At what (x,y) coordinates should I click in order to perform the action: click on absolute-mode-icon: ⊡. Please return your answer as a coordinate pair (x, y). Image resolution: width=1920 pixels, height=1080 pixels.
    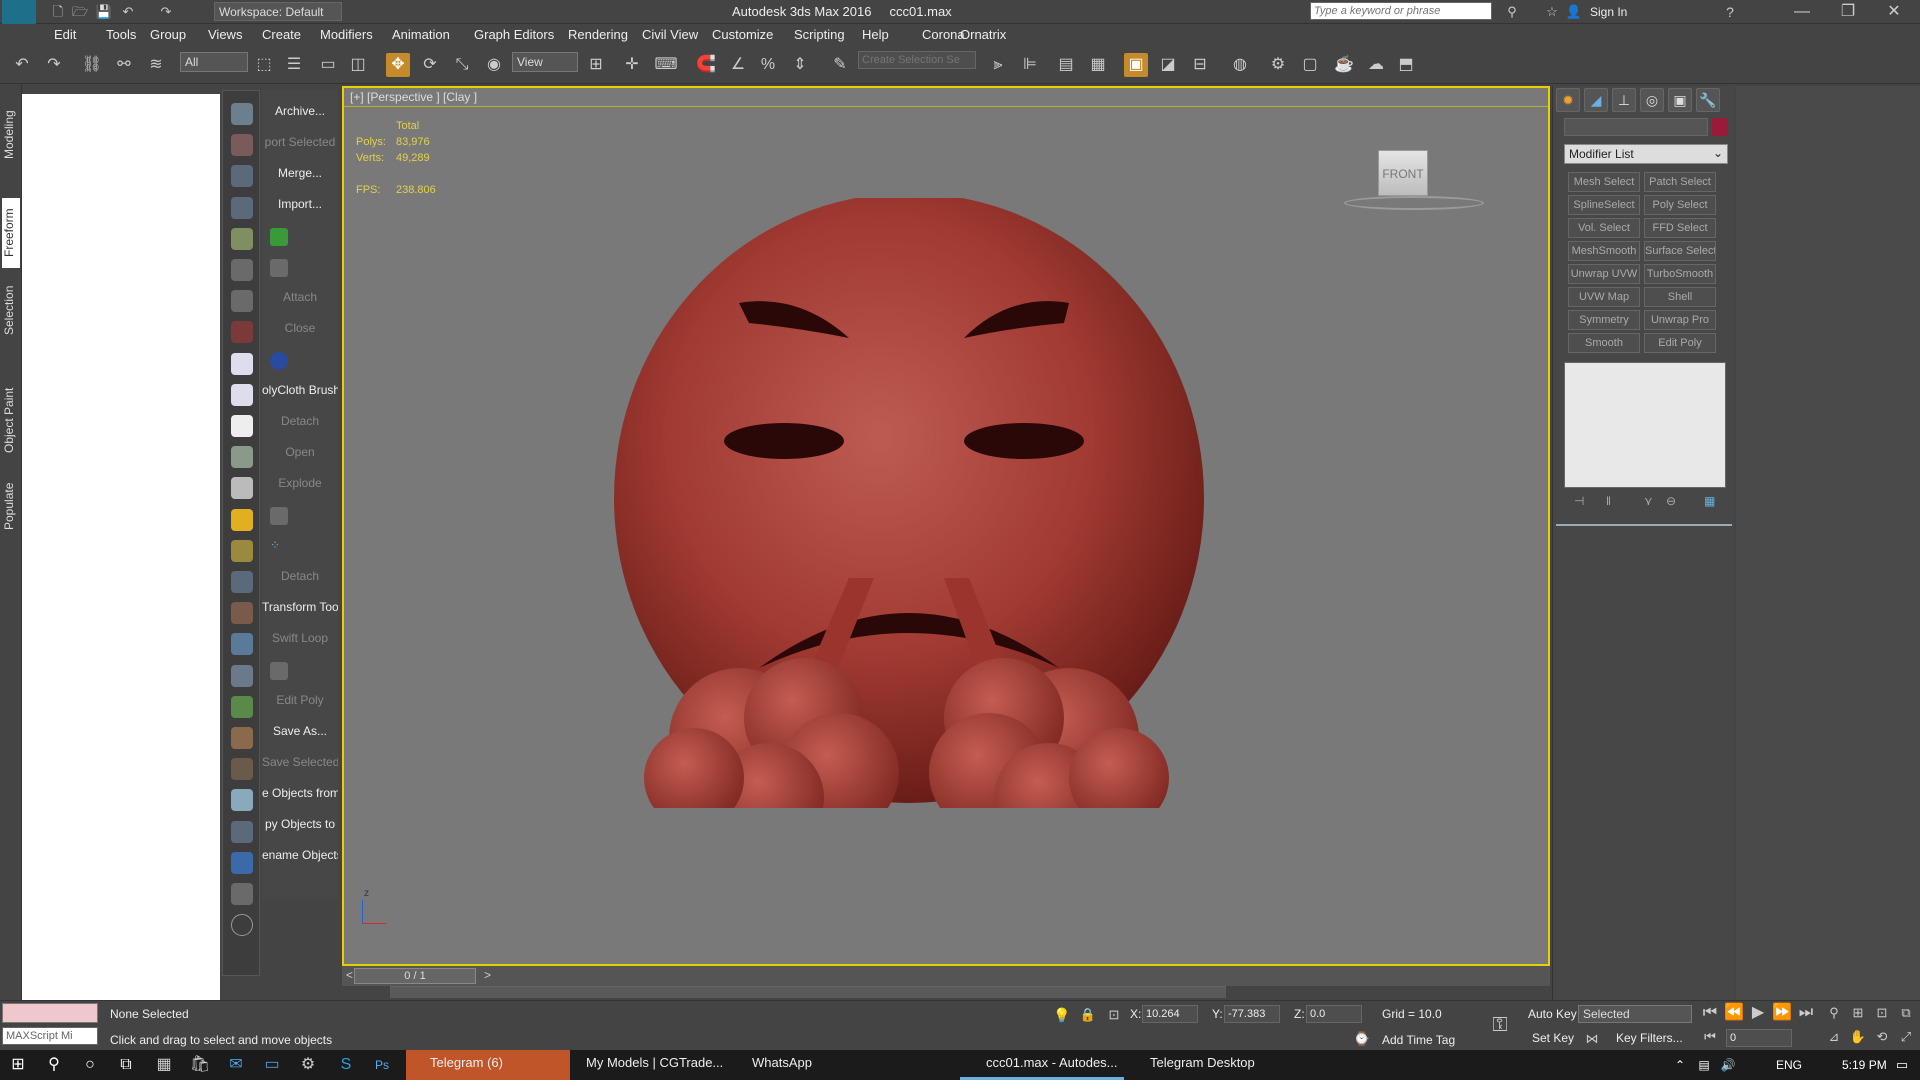
    Looking at the image, I should click on (1114, 1015).